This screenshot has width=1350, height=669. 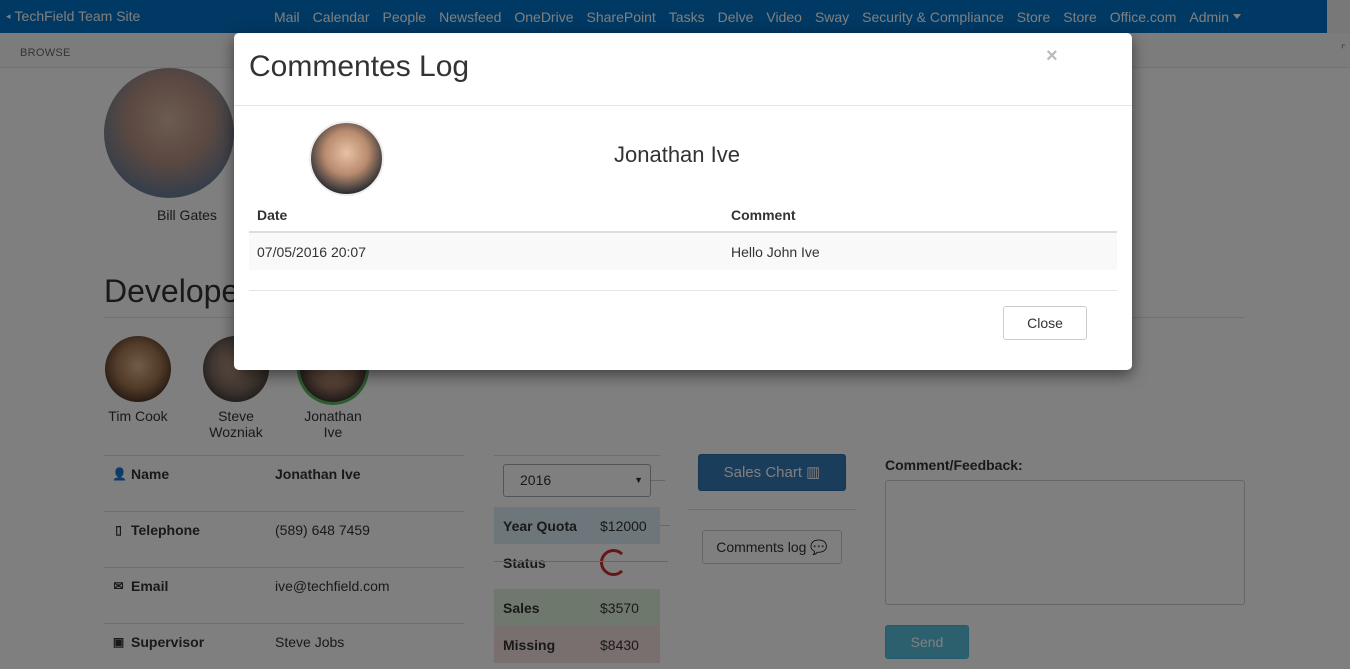 I want to click on modal-footer-divider, so click(x=683, y=290).